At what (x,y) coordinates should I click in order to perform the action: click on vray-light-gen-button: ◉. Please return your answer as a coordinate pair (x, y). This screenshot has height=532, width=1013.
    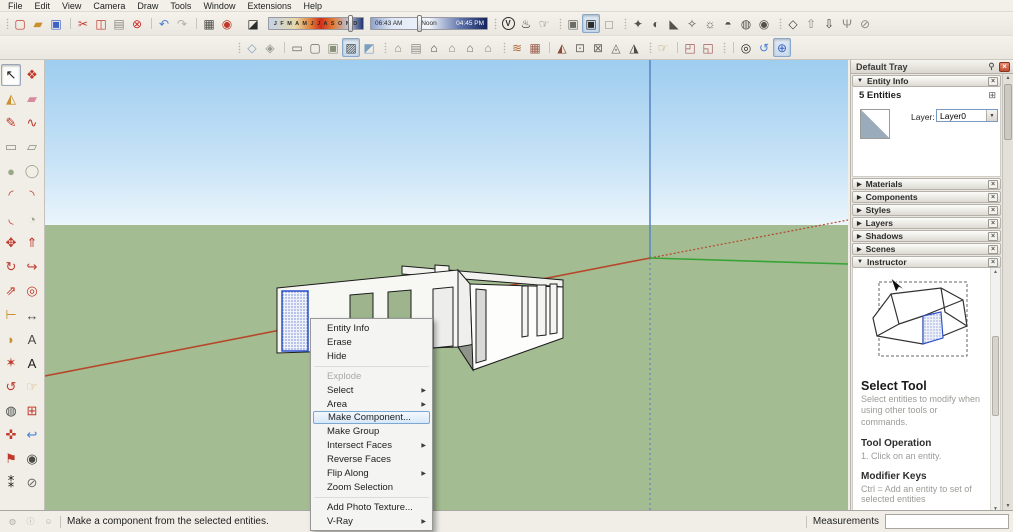
    Looking at the image, I should click on (764, 23).